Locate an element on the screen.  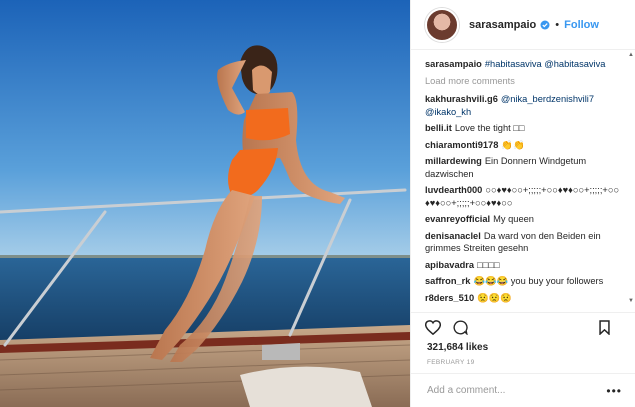
load-more-comments: Load more comments is located at coordinates (523, 81).